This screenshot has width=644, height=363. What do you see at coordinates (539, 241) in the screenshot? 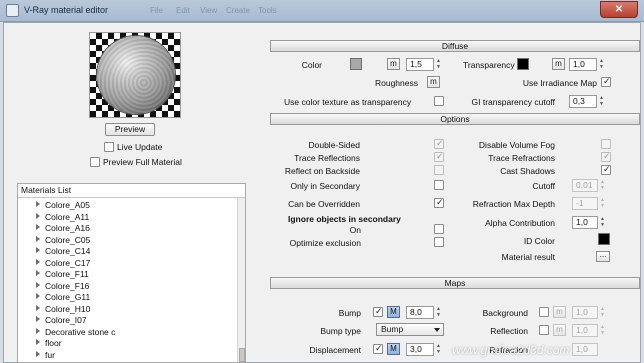
I see `id-color-label: ID Color` at bounding box center [539, 241].